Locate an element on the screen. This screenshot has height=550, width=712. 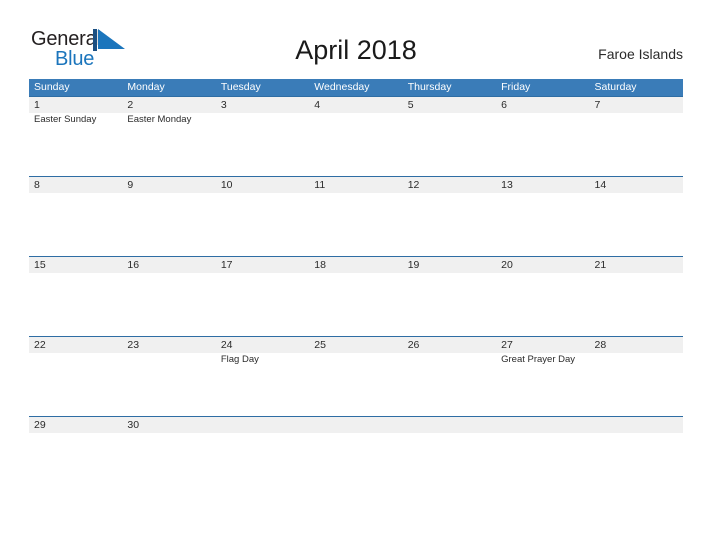
day-cell: 26 is located at coordinates (449, 376).